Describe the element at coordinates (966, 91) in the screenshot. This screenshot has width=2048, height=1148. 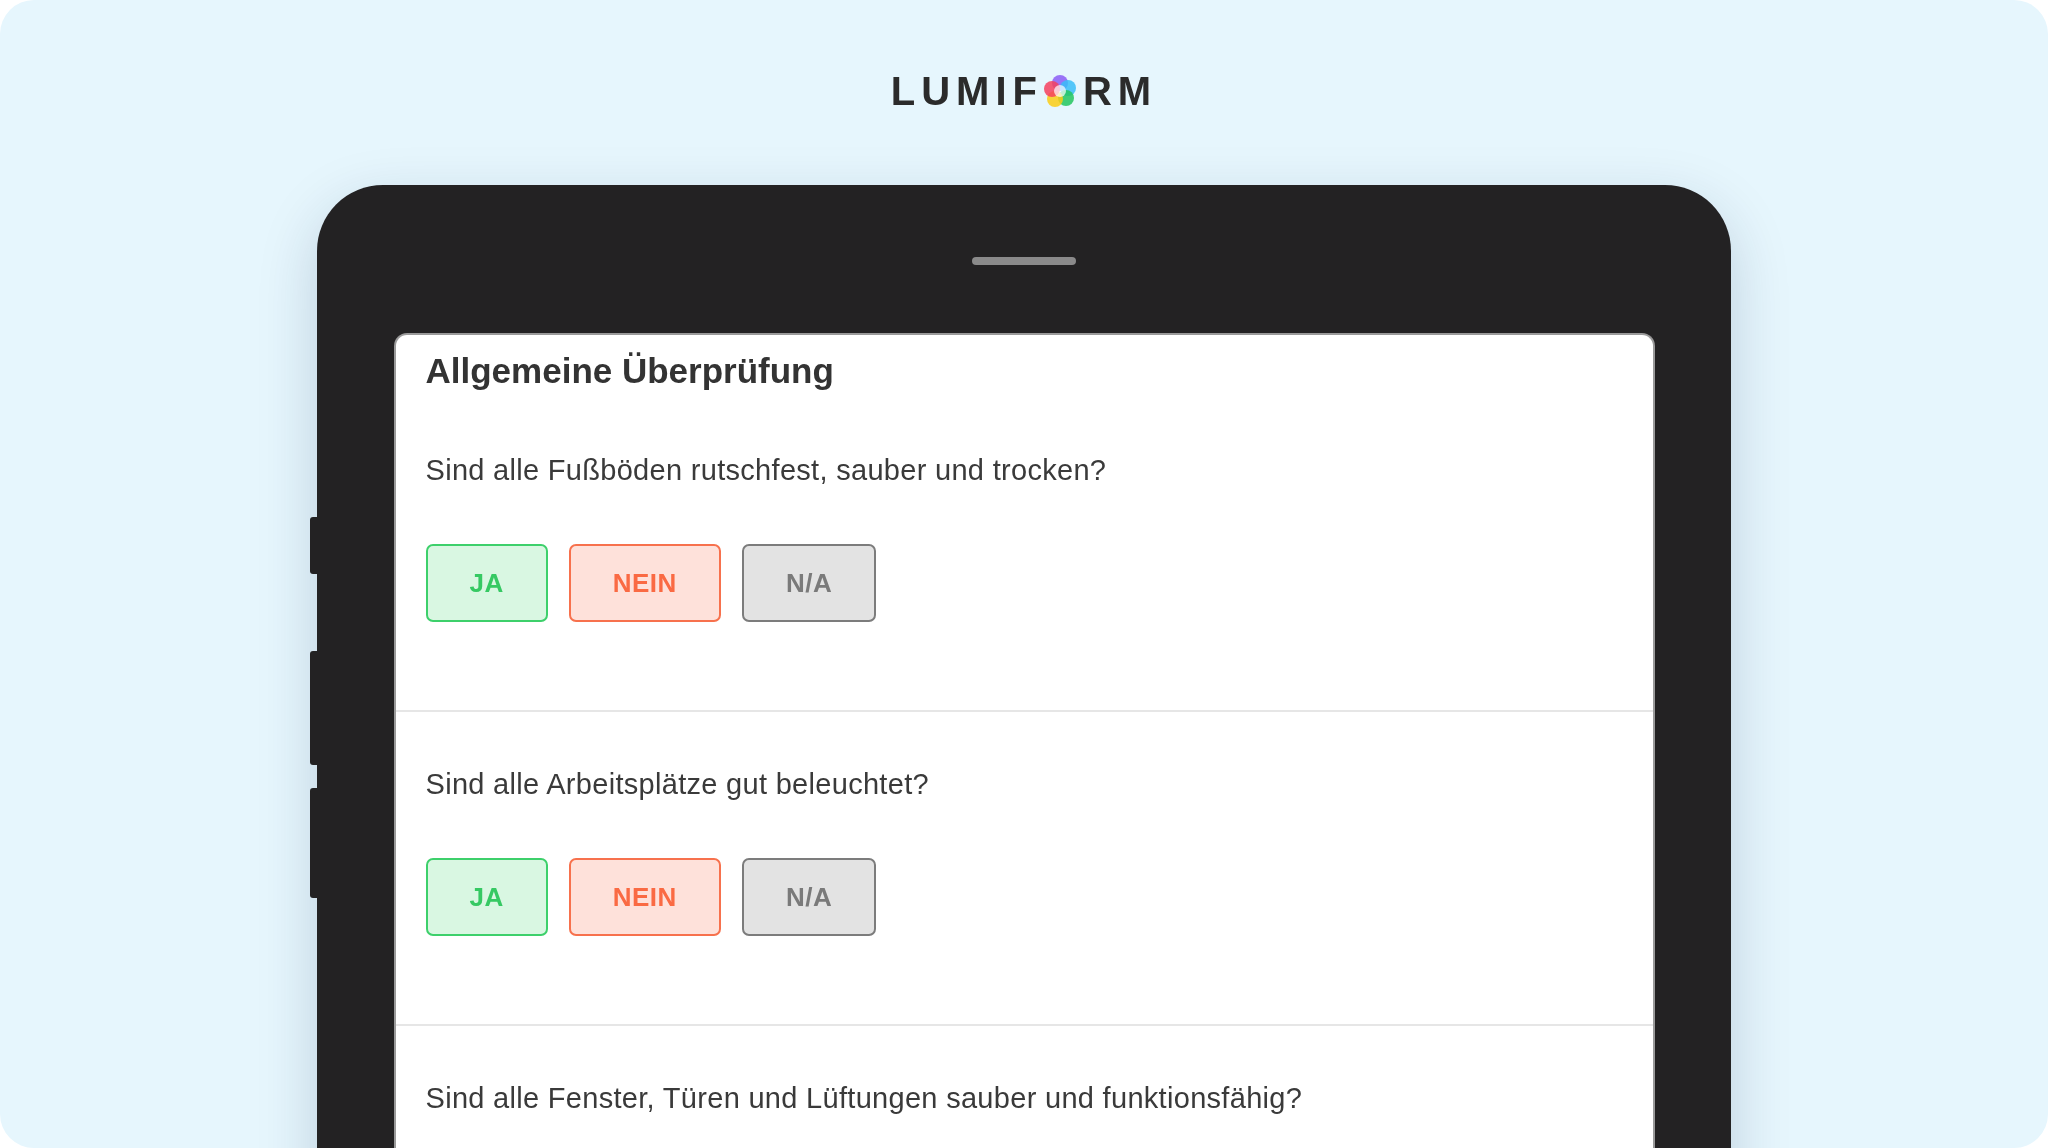
I see `logo-text: LUMIF` at that location.